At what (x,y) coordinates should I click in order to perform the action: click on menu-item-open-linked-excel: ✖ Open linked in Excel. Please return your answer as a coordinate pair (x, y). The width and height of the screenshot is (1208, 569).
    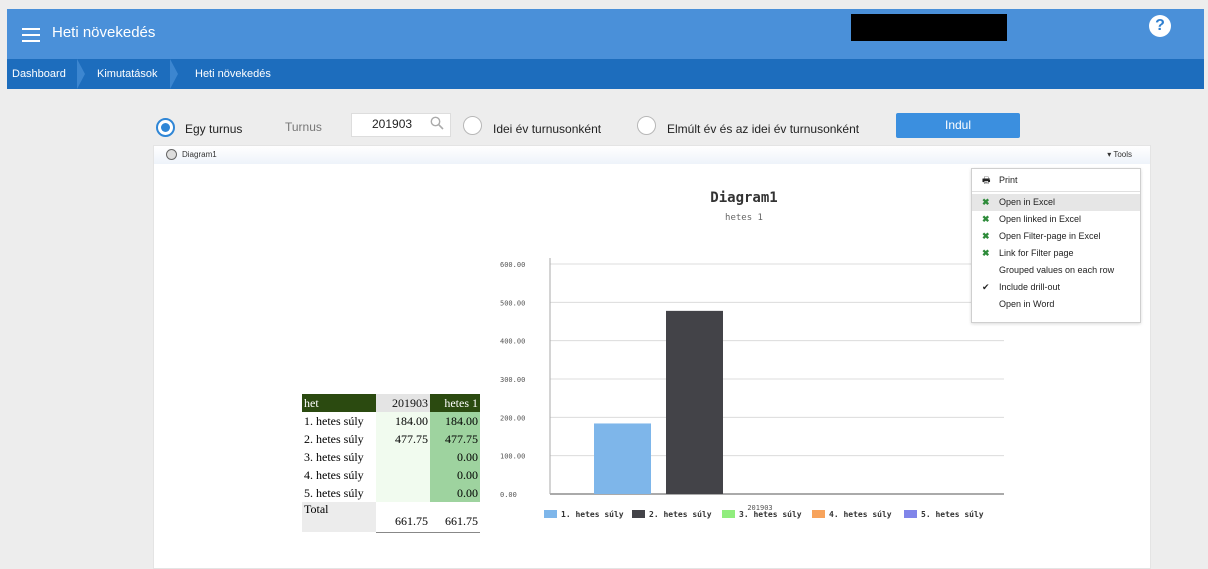
    Looking at the image, I should click on (1056, 219).